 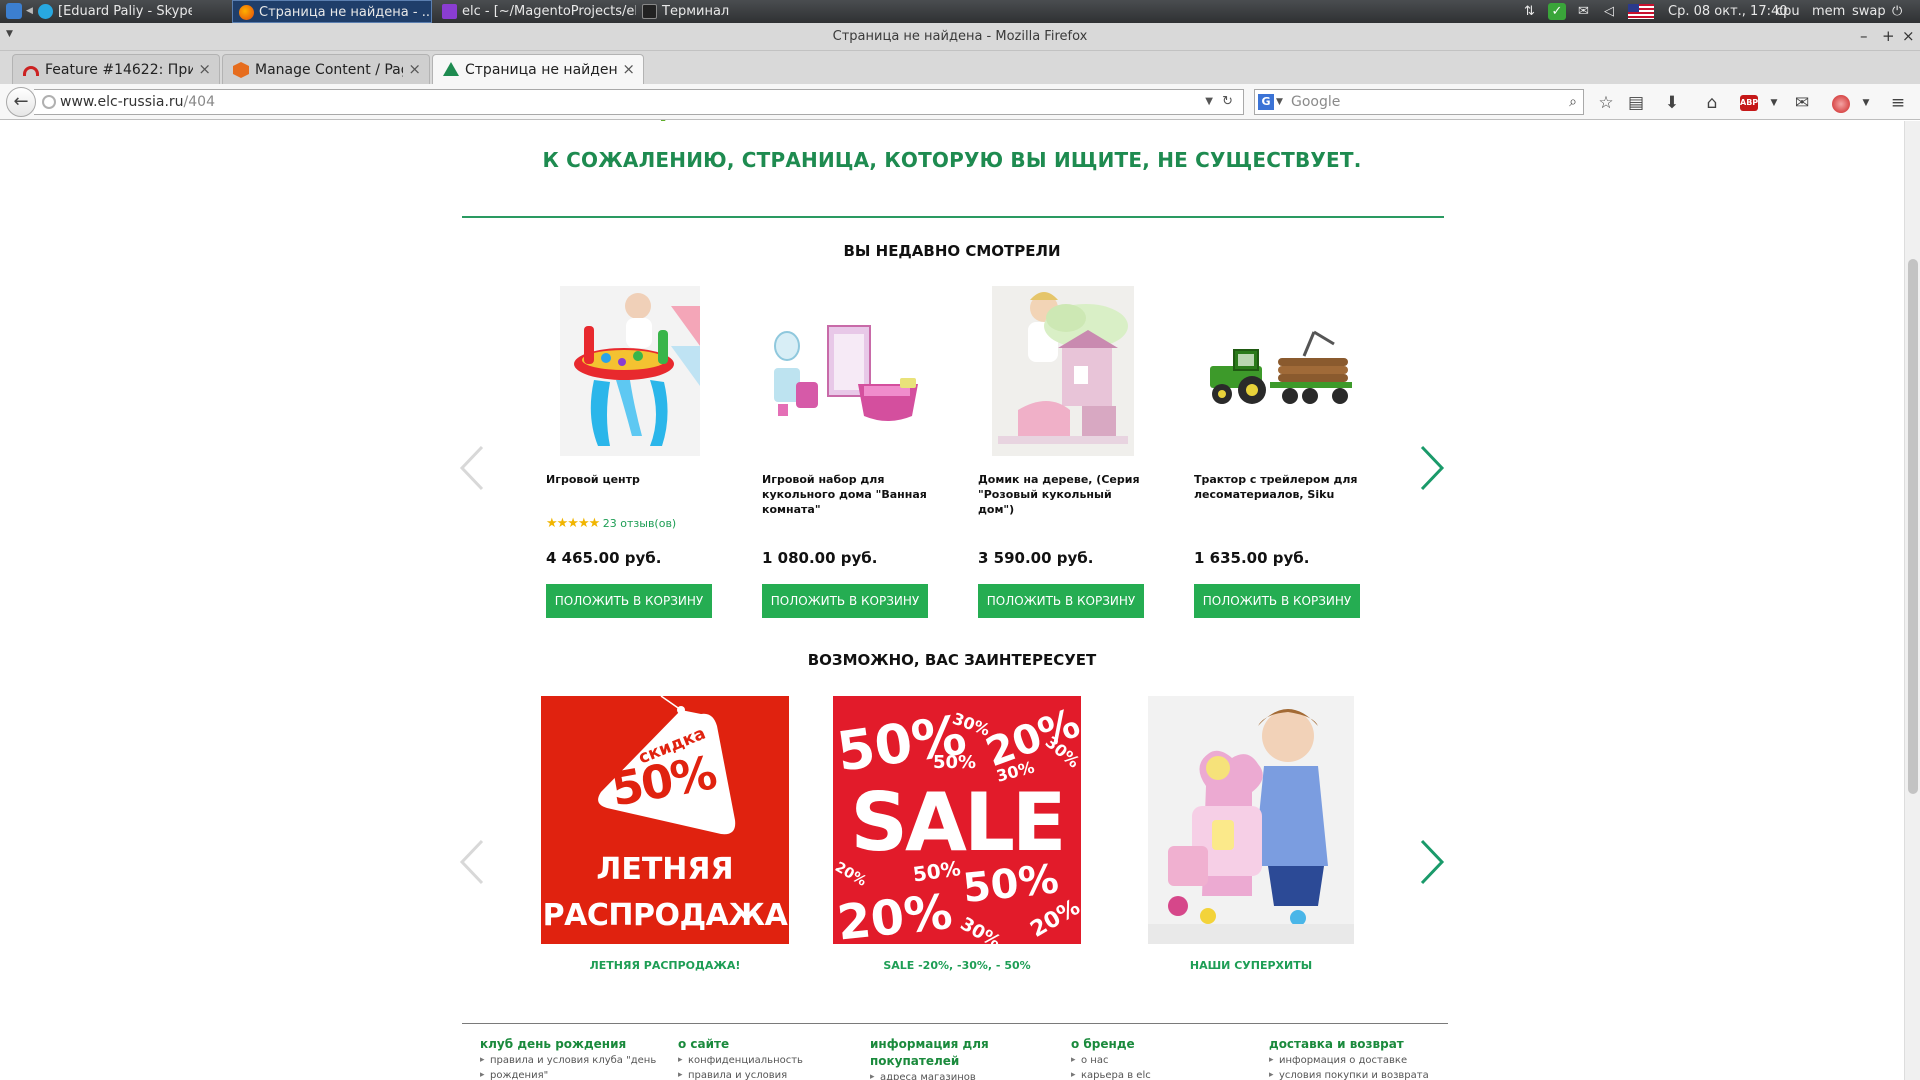 What do you see at coordinates (1209, 102) in the screenshot?
I see `url-history-dropdown-icon: ▼` at bounding box center [1209, 102].